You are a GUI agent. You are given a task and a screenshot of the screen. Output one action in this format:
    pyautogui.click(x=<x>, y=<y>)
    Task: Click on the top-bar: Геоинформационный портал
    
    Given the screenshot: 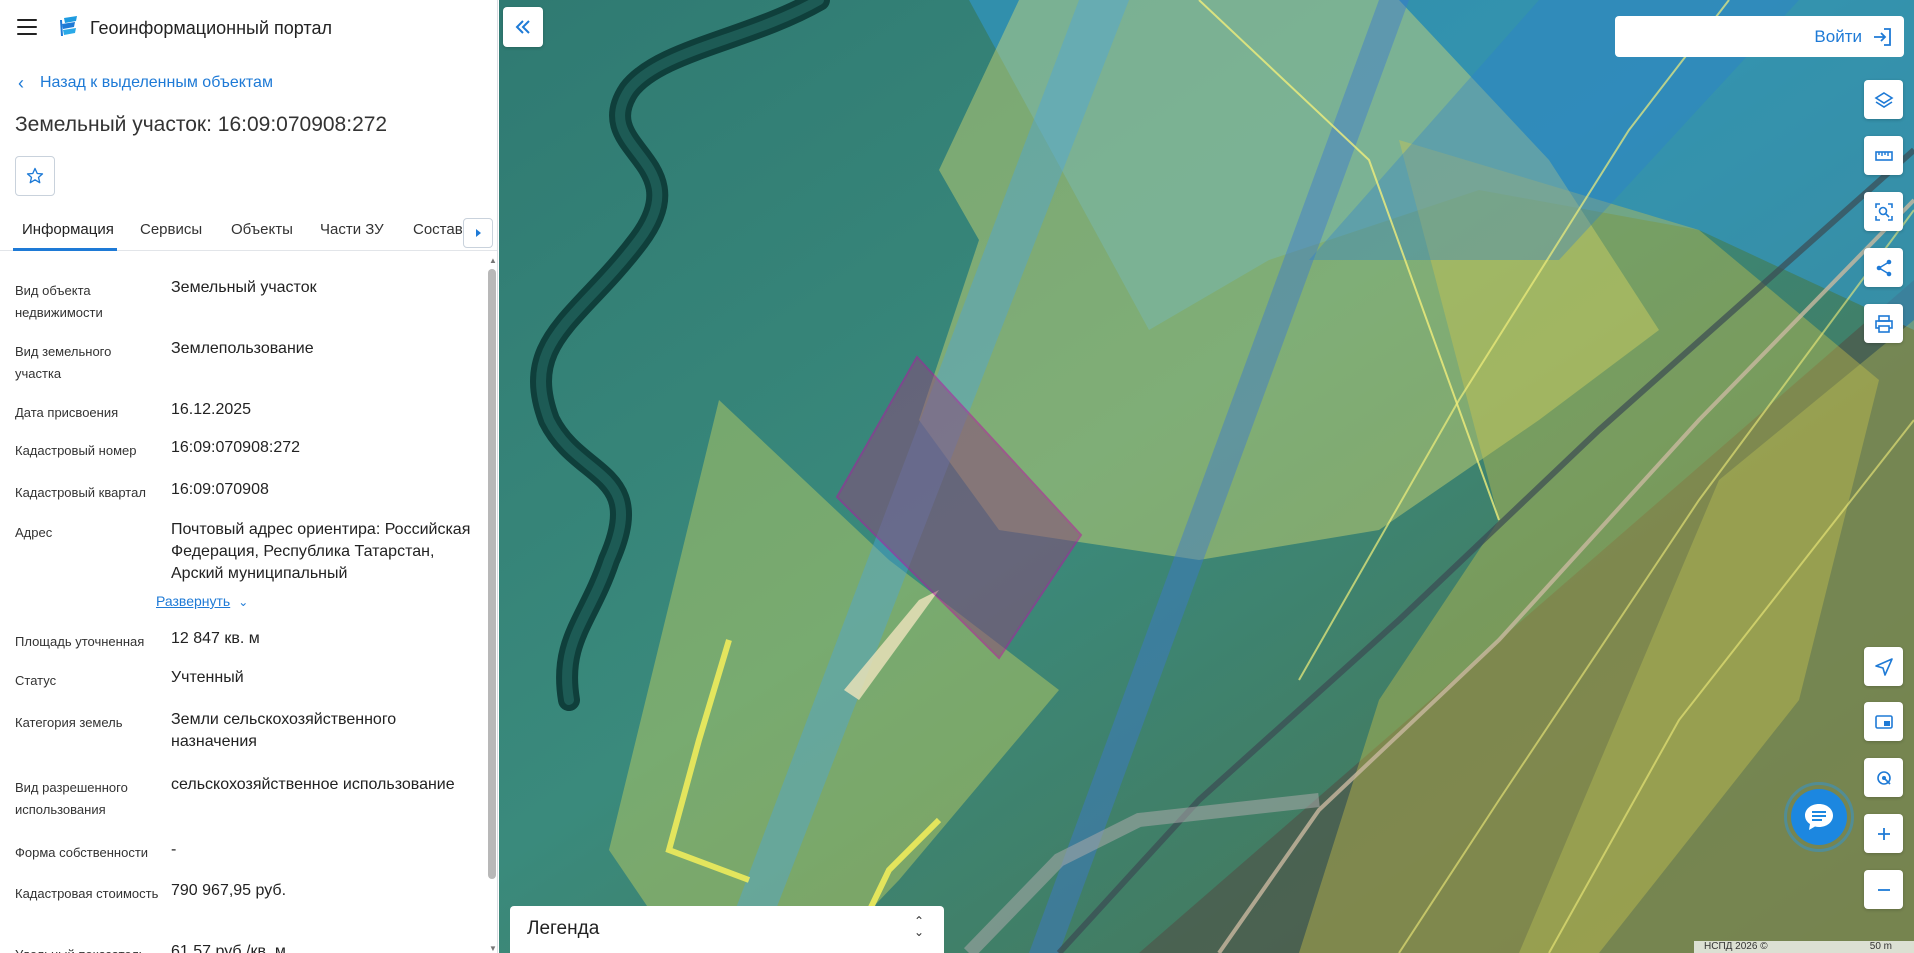 What is the action you would take?
    pyautogui.click(x=248, y=28)
    